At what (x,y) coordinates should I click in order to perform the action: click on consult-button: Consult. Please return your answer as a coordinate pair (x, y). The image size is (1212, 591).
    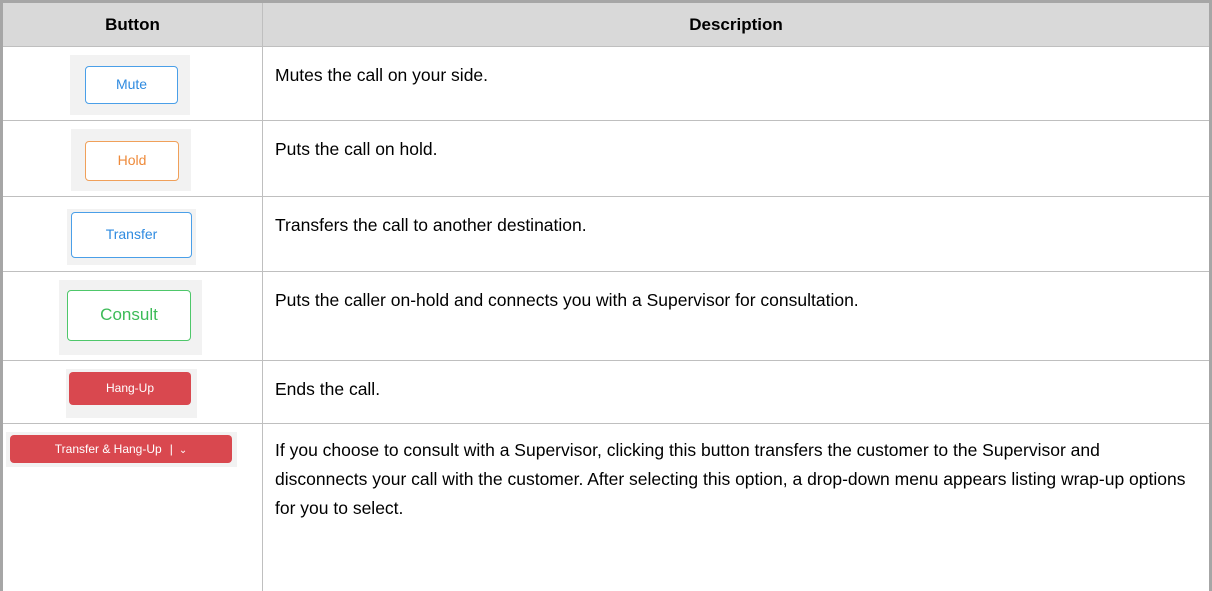
    Looking at the image, I should click on (129, 315).